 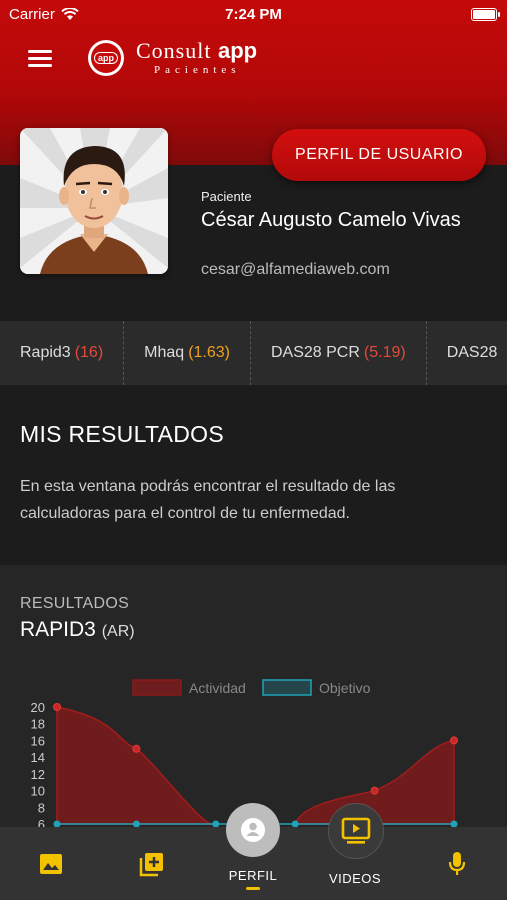 What do you see at coordinates (295, 269) in the screenshot?
I see `user-email: cesar@alfamediaweb.com` at bounding box center [295, 269].